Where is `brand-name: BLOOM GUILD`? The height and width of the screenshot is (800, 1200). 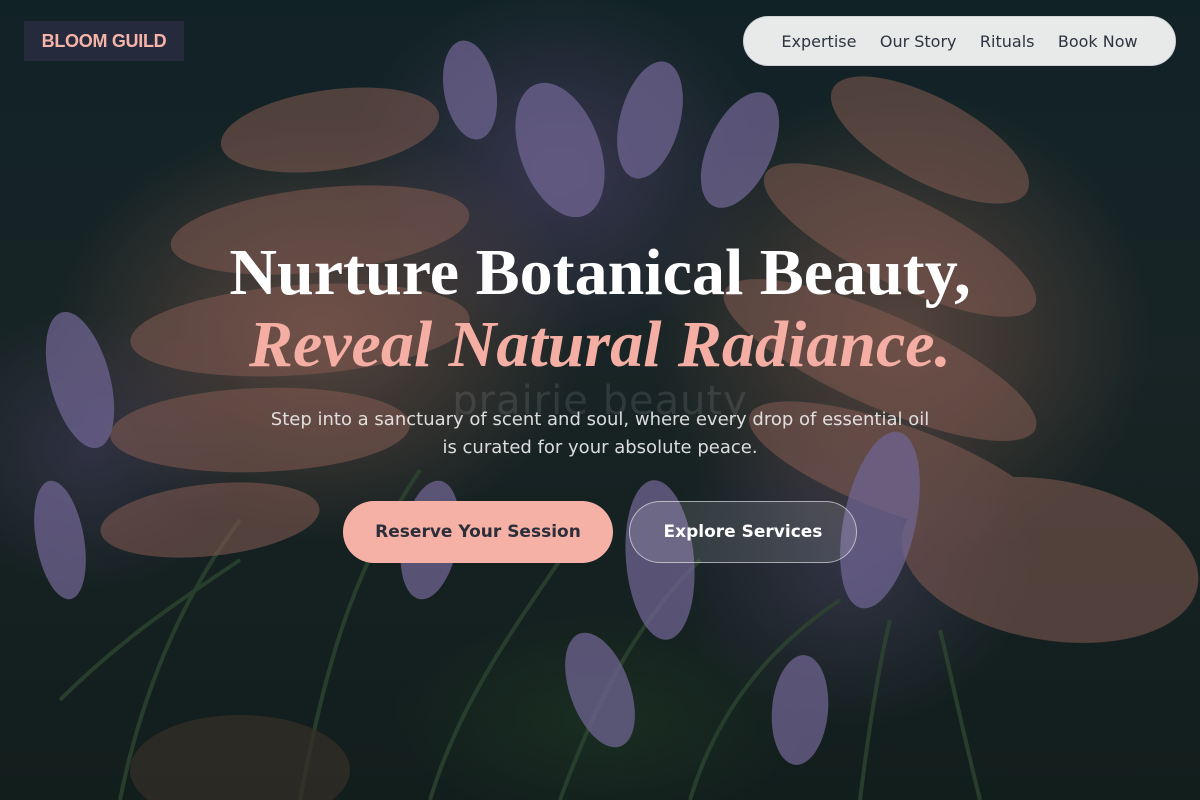
brand-name: BLOOM GUILD is located at coordinates (104, 40).